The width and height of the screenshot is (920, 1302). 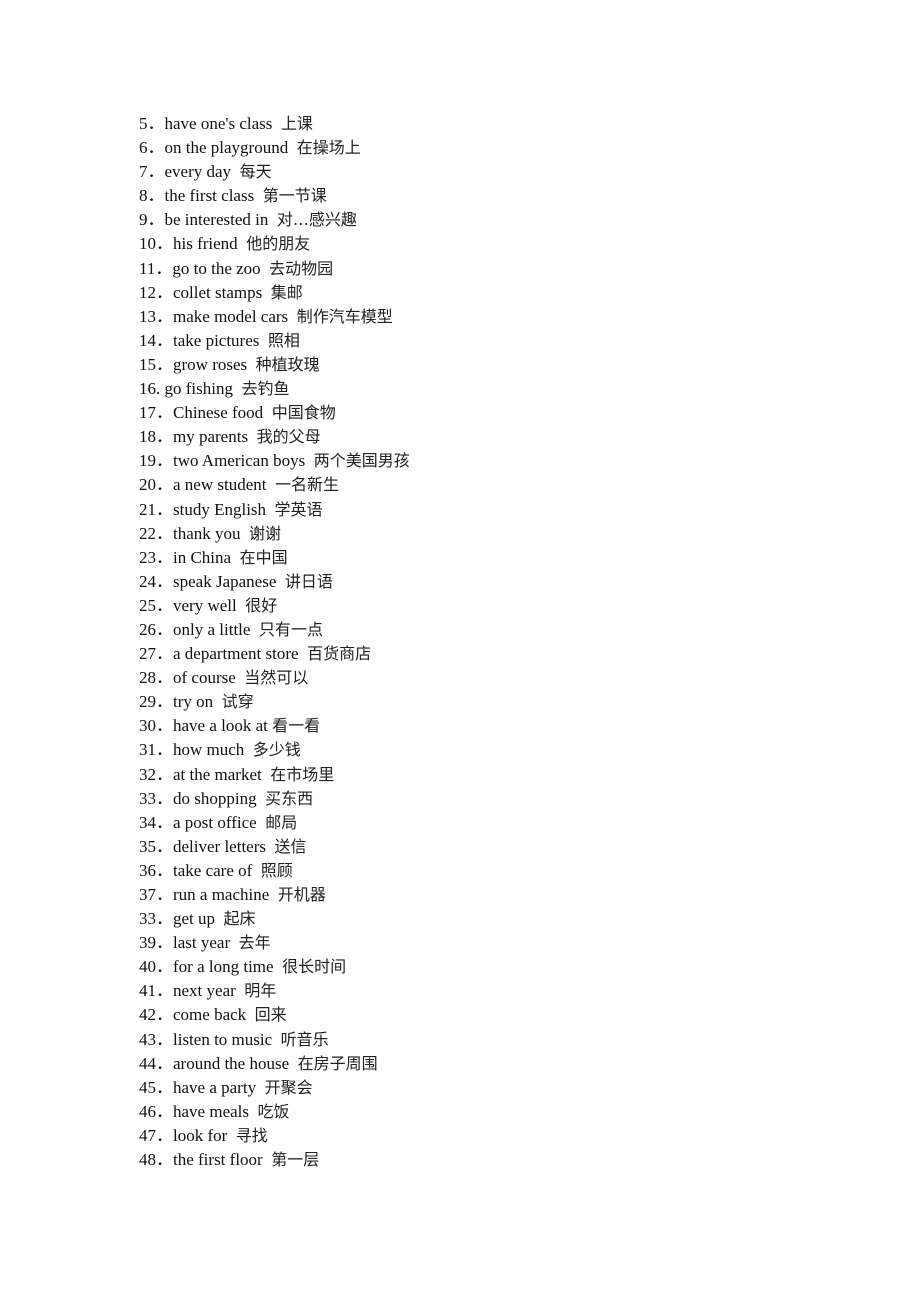 What do you see at coordinates (156, 1039) in the screenshot?
I see `item-number: 43．` at bounding box center [156, 1039].